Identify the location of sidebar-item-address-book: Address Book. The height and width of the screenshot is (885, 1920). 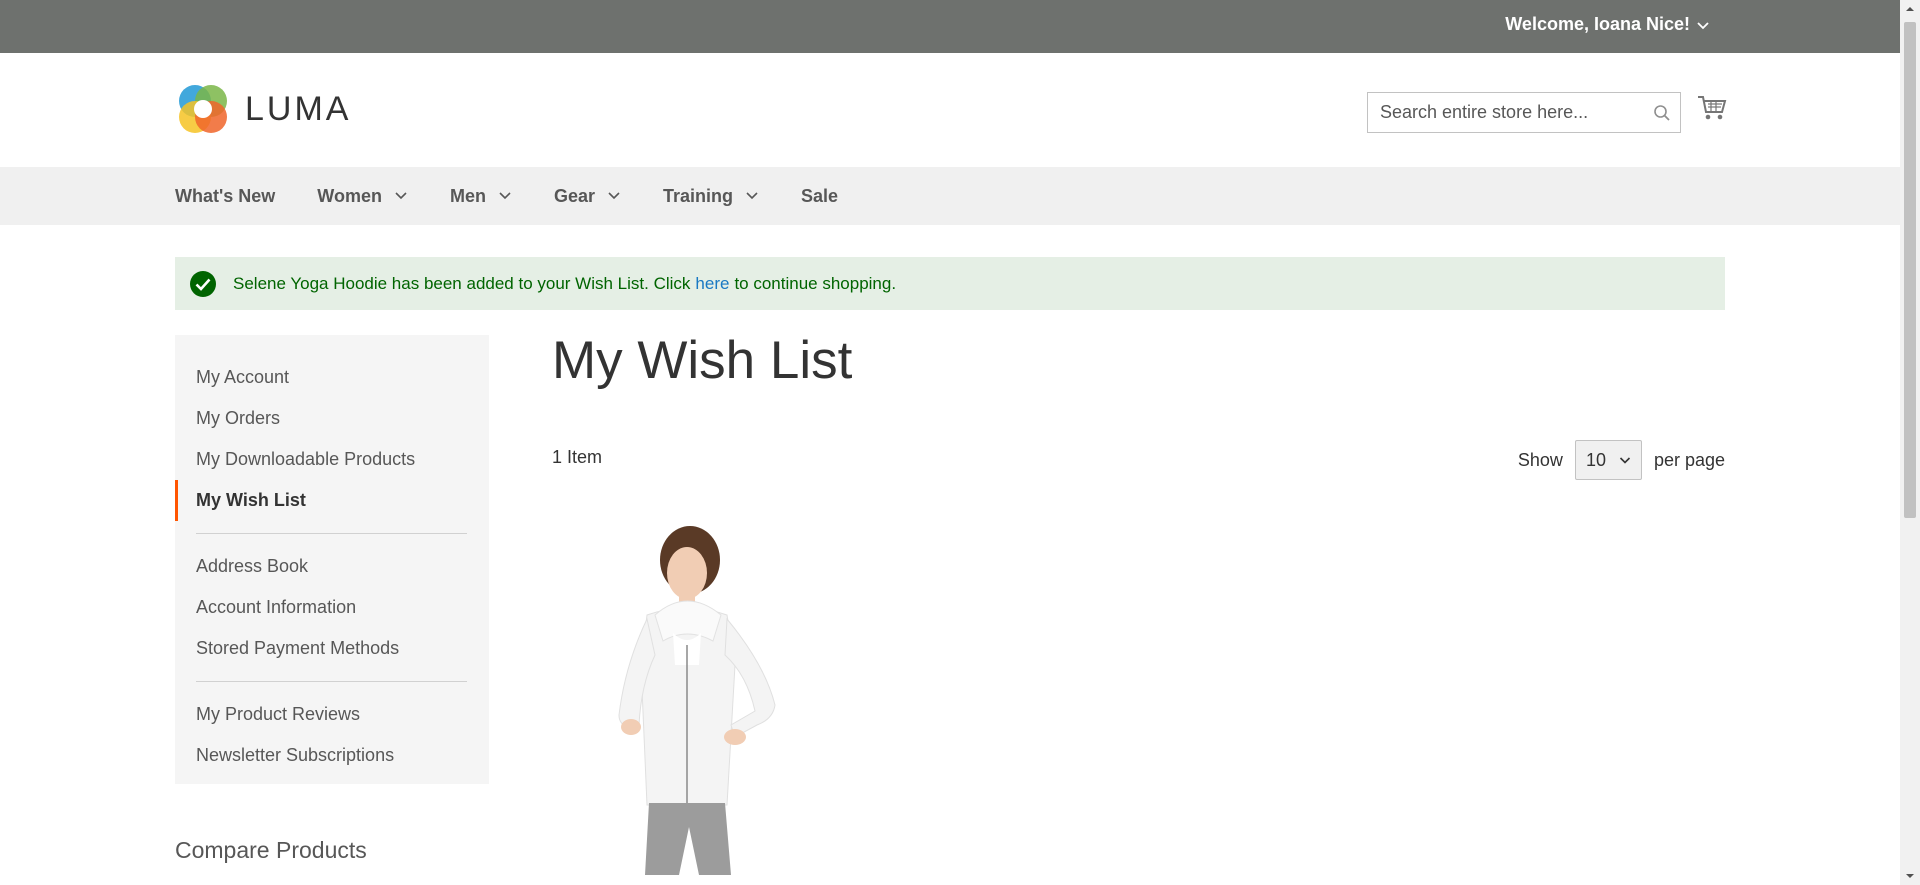
(332, 566).